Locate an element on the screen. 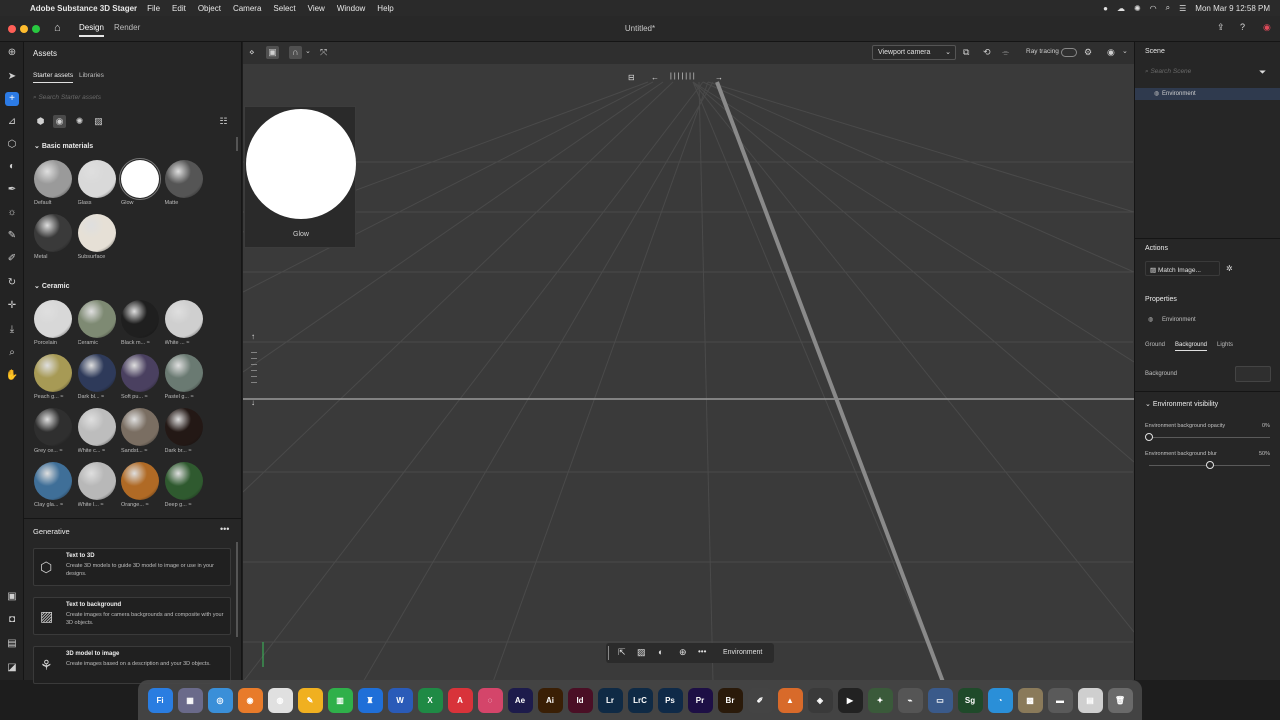 This screenshot has height=720, width=1280. assets-tool-icon: + is located at coordinates (12, 99).